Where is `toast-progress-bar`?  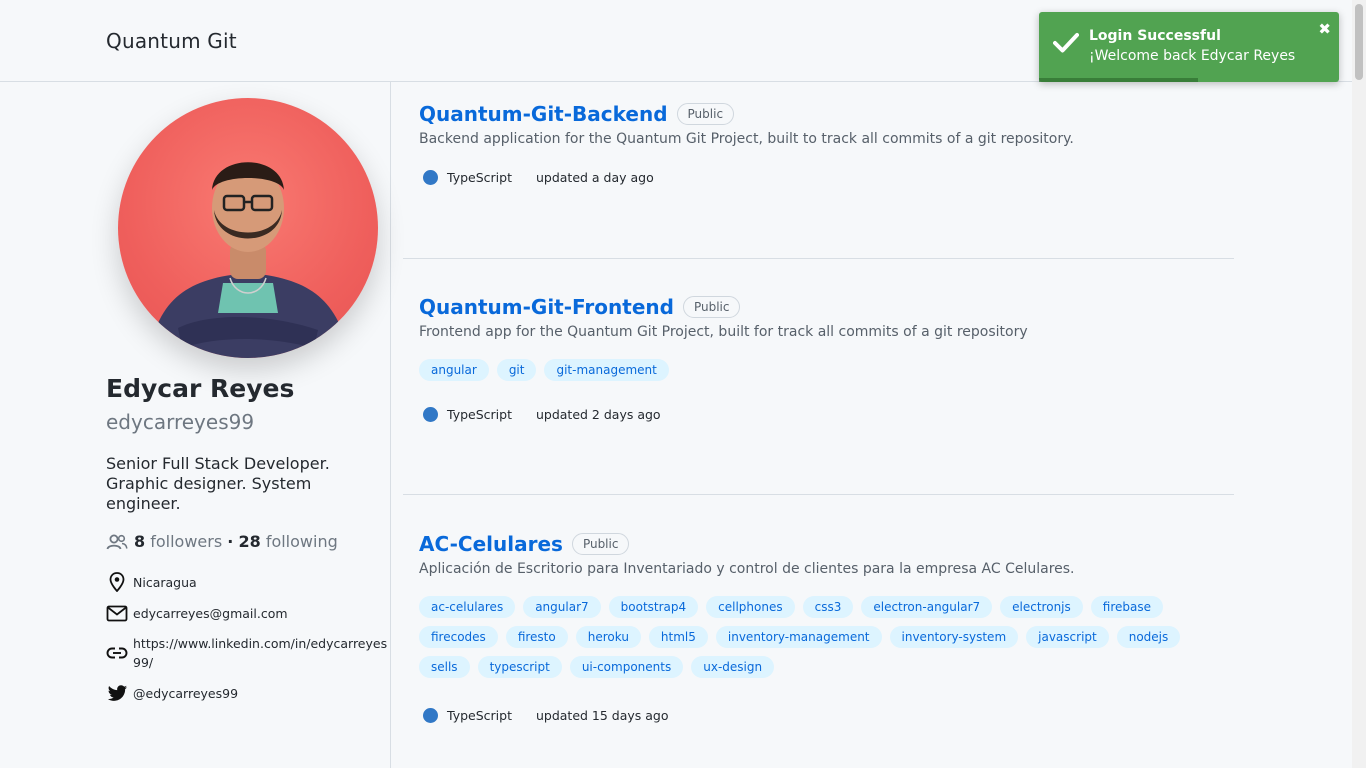 toast-progress-bar is located at coordinates (1118, 80).